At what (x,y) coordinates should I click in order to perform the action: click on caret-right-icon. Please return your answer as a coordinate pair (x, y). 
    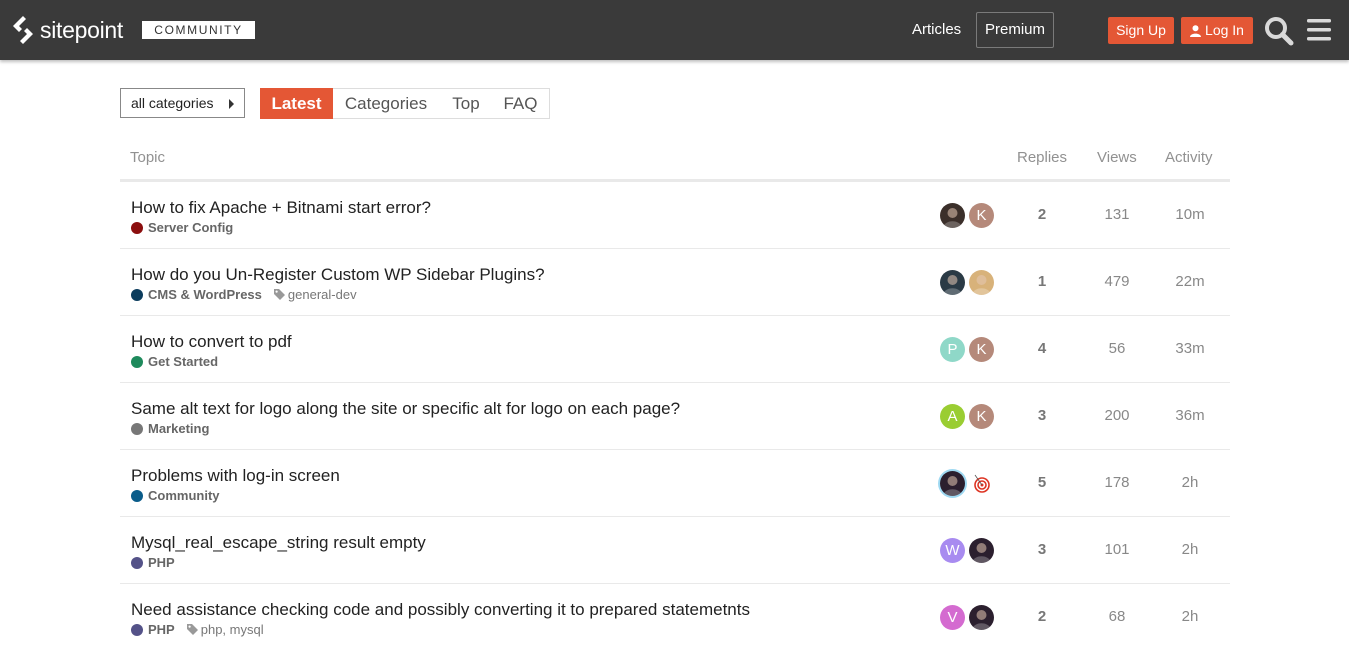
    Looking at the image, I should click on (231, 104).